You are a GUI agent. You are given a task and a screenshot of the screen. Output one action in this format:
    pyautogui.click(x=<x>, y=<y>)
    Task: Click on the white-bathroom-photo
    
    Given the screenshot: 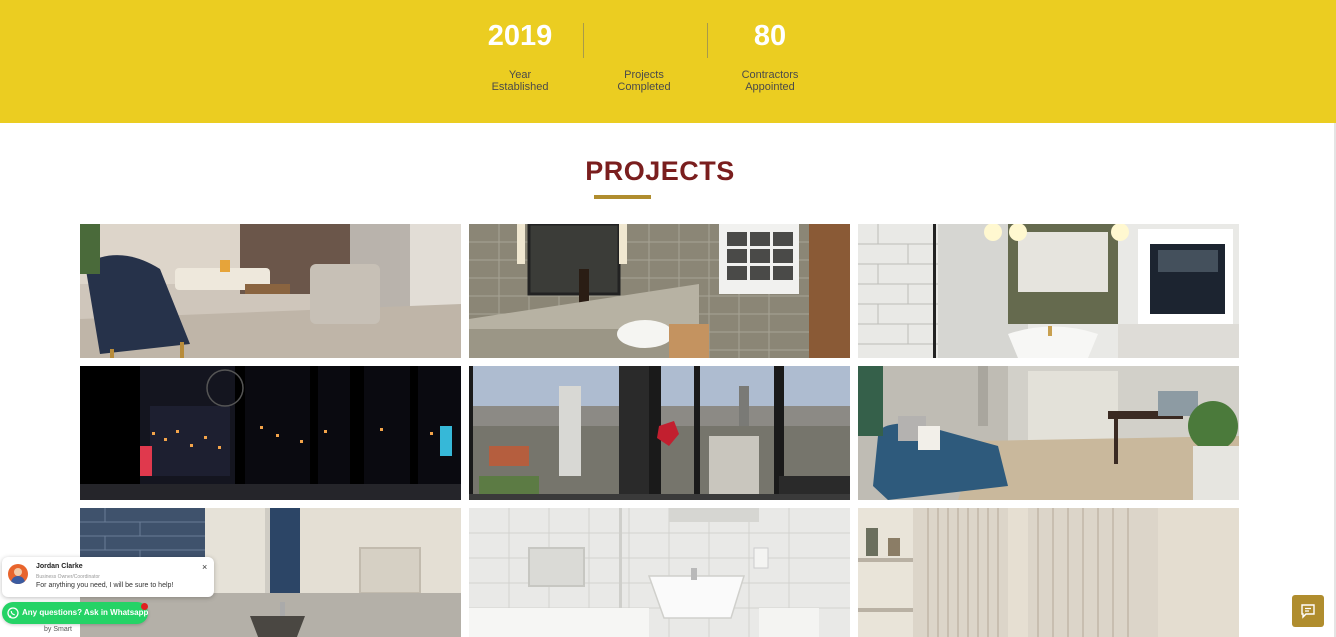 What is the action you would take?
    pyautogui.click(x=659, y=572)
    